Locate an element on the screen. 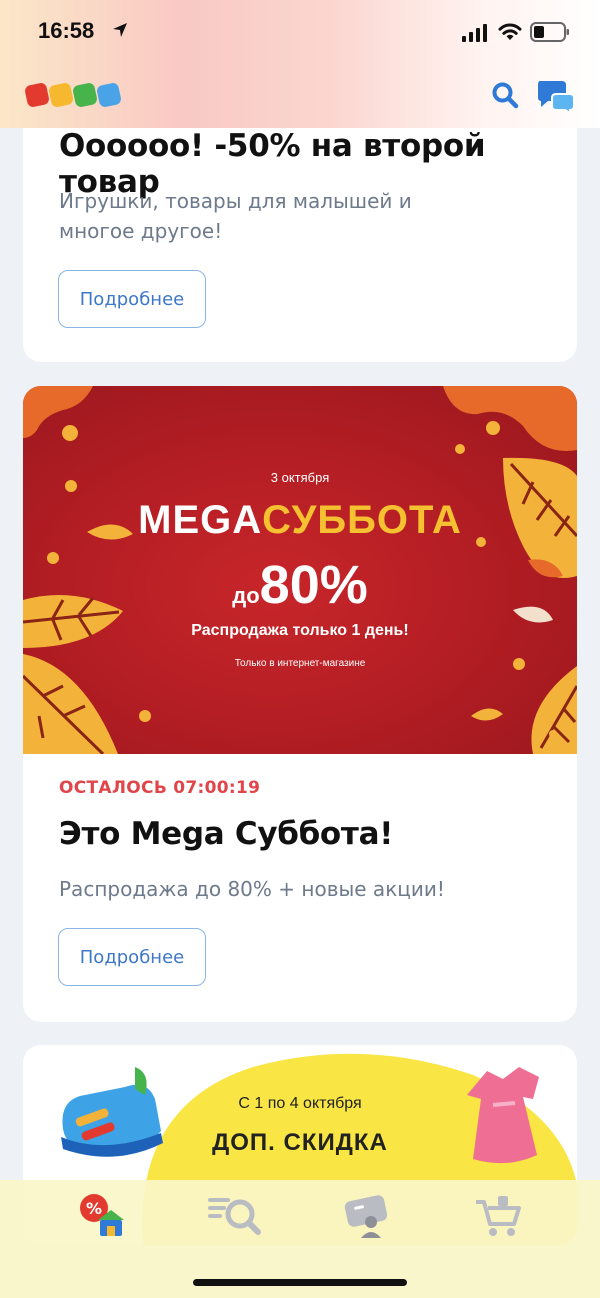 The image size is (600, 1298). chat-icon is located at coordinates (556, 96).